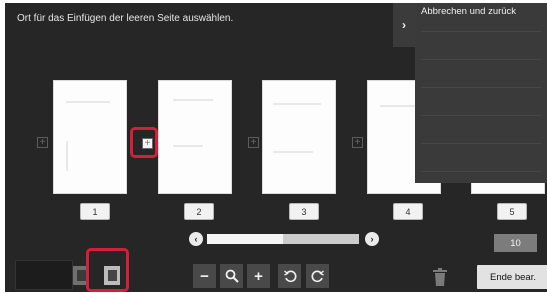  I want to click on rotate-left-icon, so click(289, 276).